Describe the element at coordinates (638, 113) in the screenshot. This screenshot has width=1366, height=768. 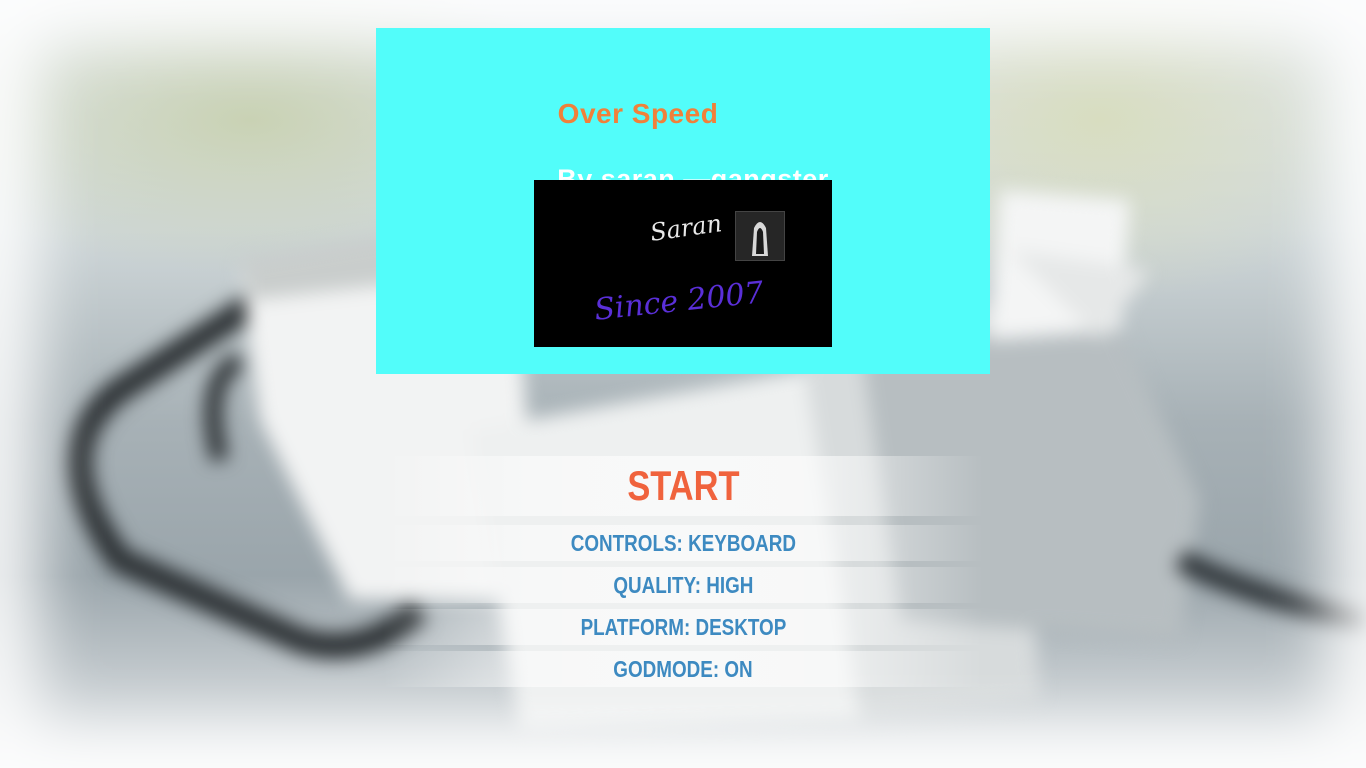
I see `game-title: Over Speed` at that location.